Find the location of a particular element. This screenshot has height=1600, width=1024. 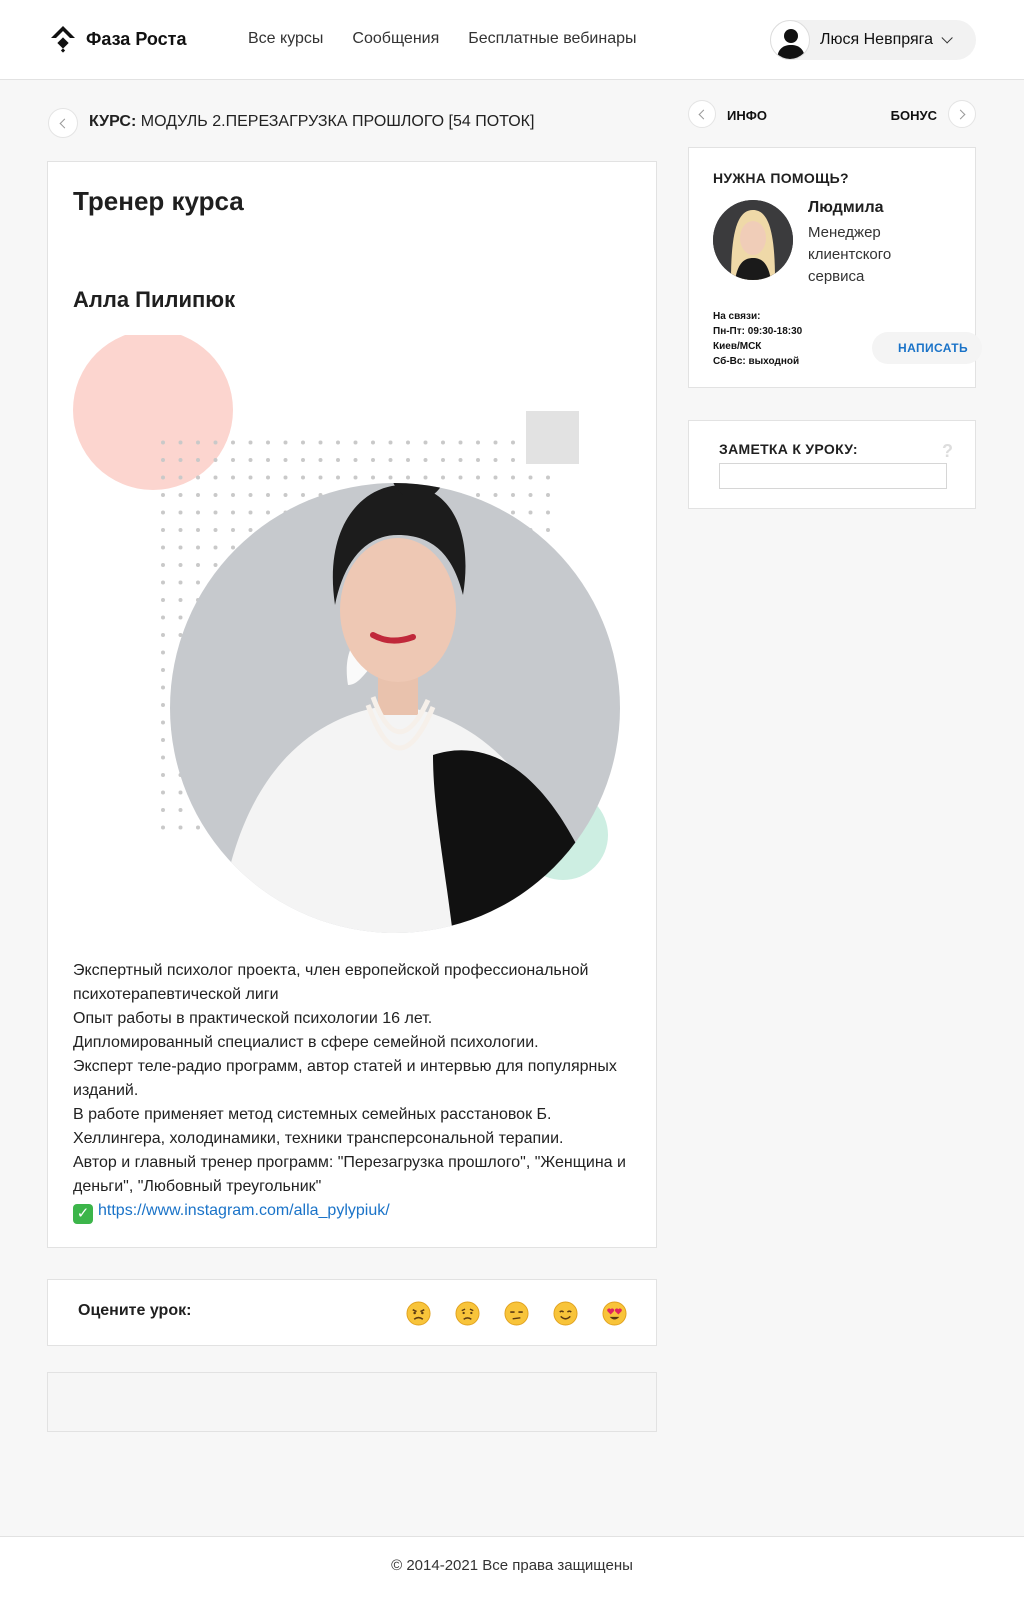

nav-free-webinars: Бесплатные вебинары is located at coordinates (552, 39).